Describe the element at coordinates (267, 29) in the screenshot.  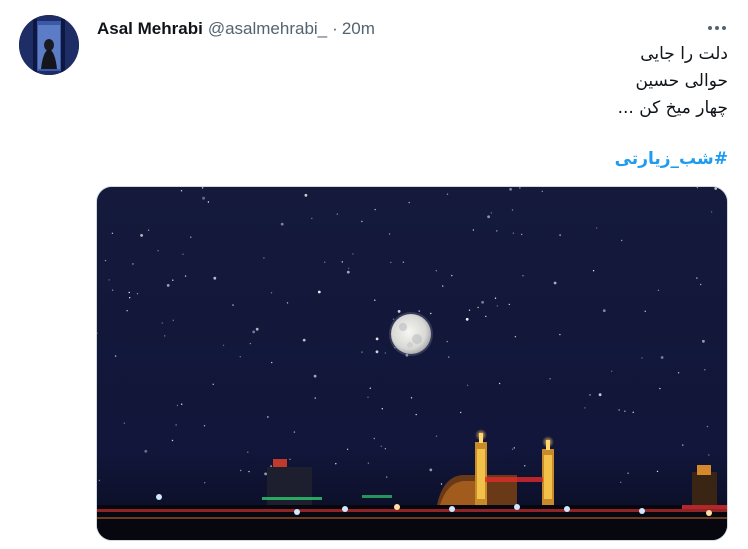
I see `author-handle: @asalmehrabi_` at that location.